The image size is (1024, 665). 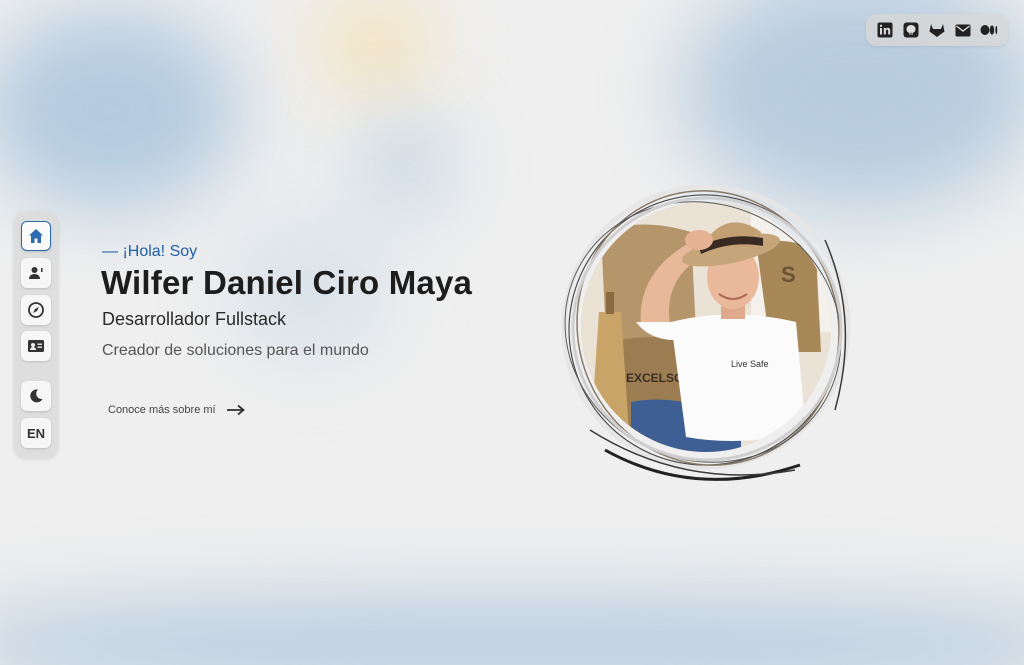 I want to click on theme-toggle-button, so click(x=36, y=396).